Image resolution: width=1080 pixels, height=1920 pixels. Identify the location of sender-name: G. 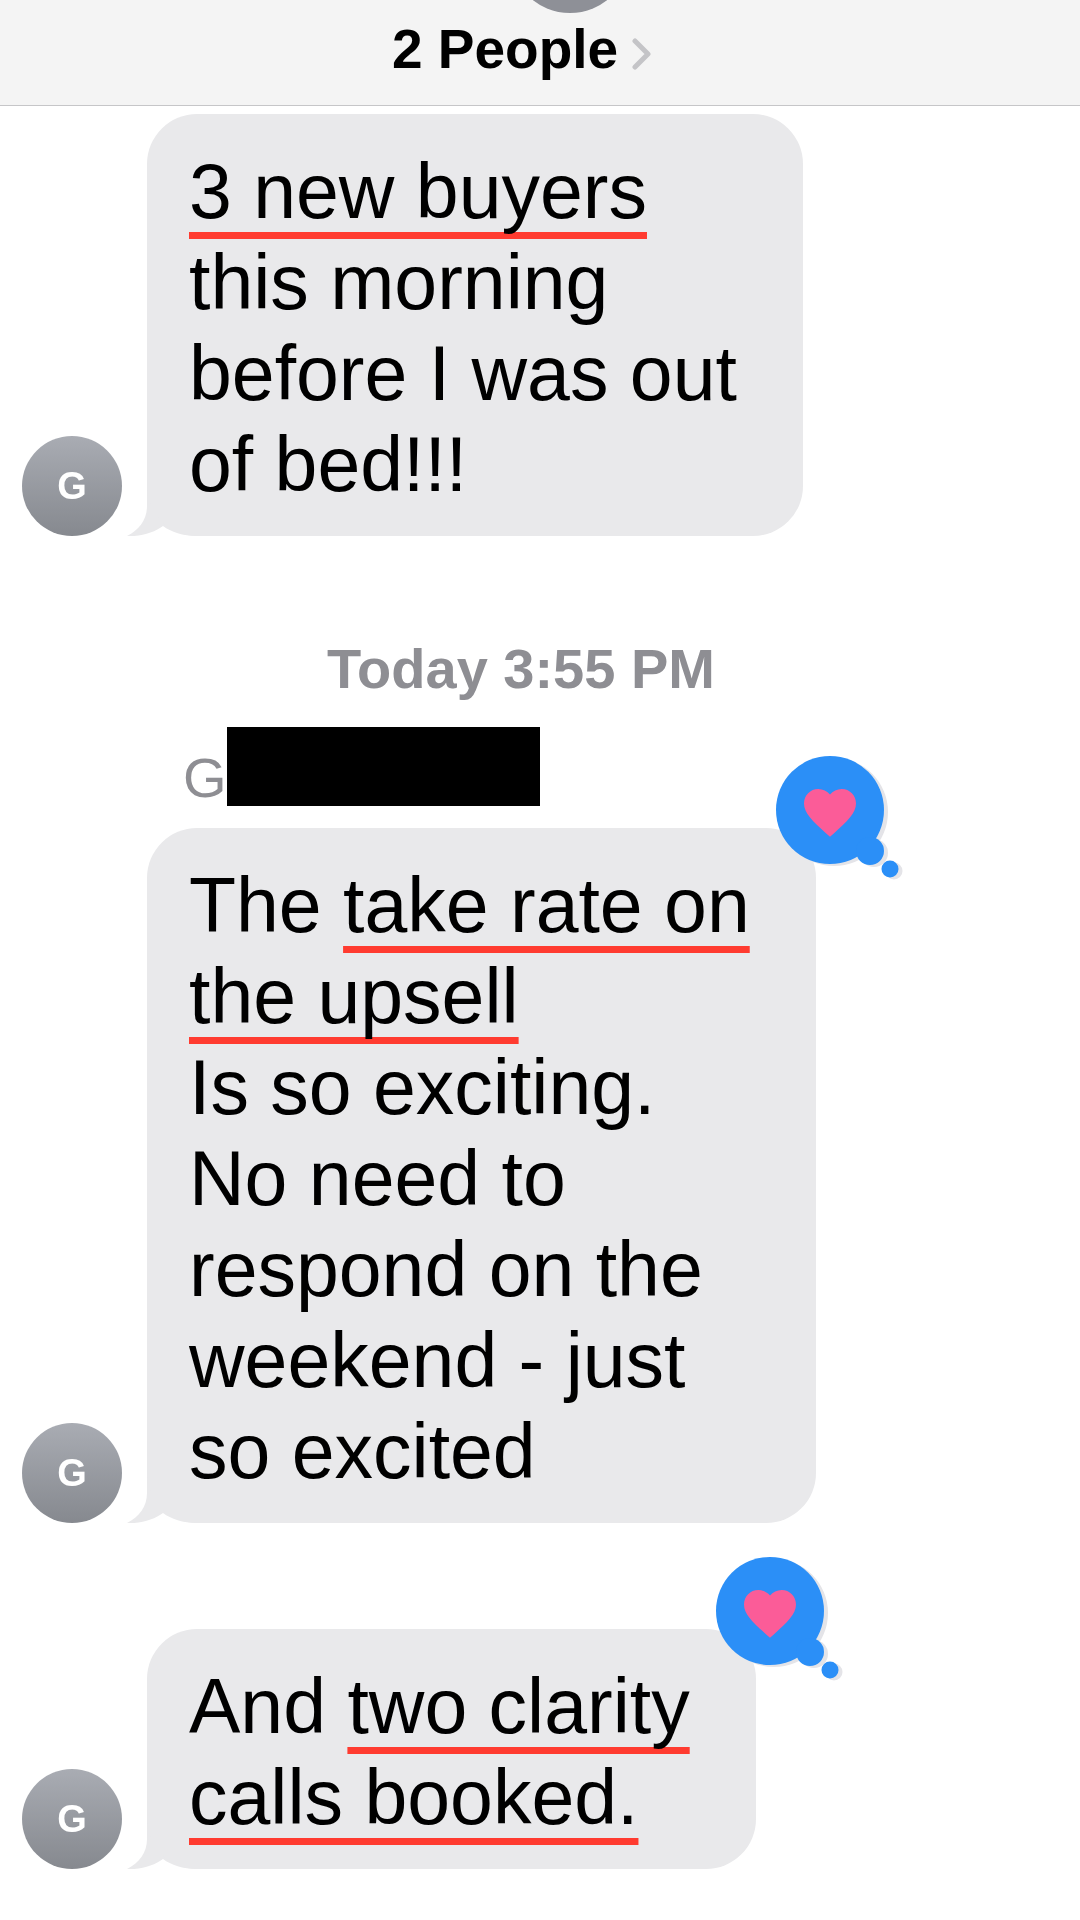
(205, 778).